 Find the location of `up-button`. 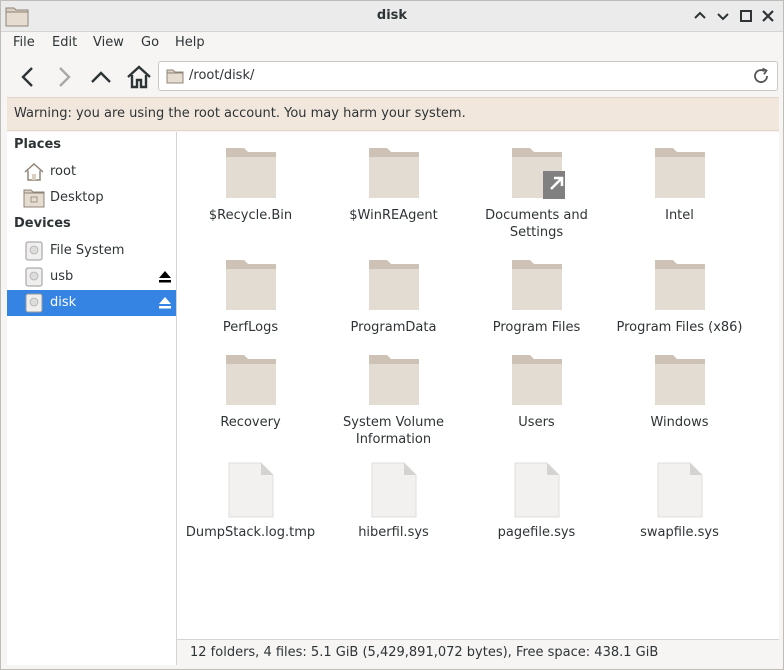

up-button is located at coordinates (101, 77).